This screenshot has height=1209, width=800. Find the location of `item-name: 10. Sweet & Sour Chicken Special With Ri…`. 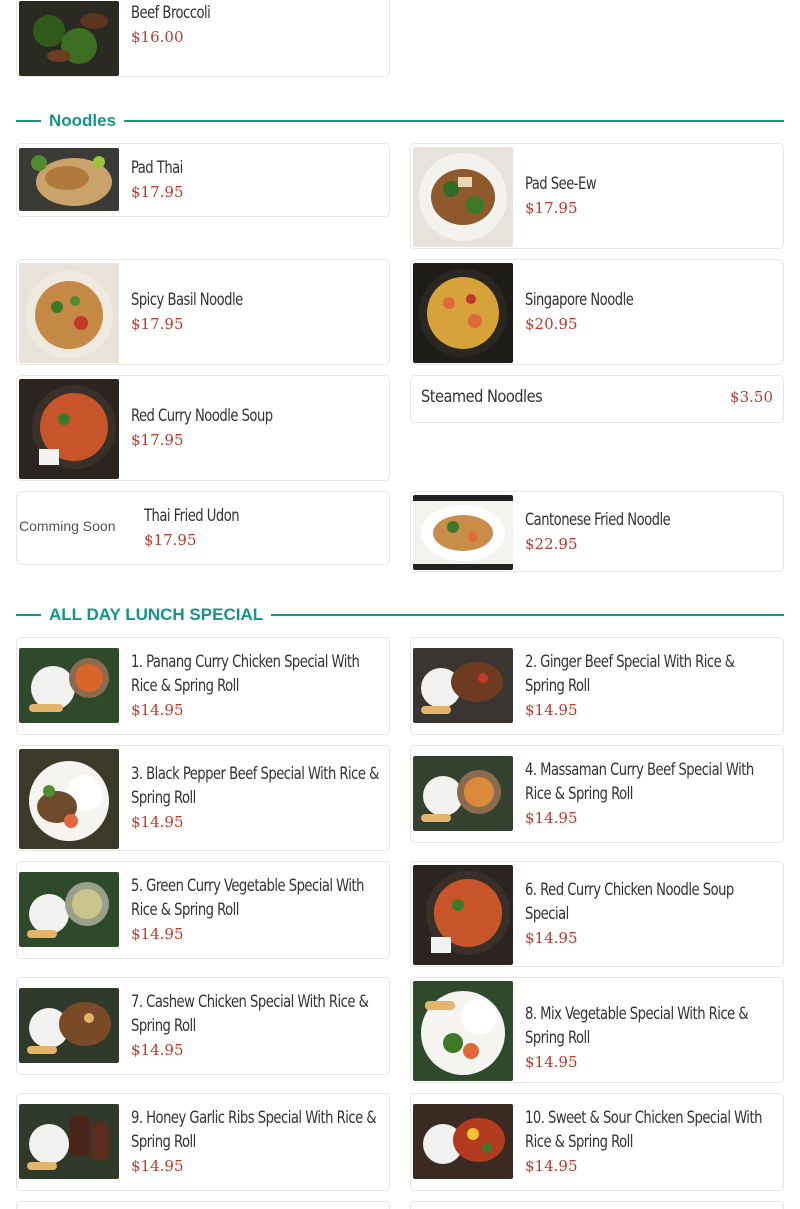

item-name: 10. Sweet & Sour Chicken Special With Ri… is located at coordinates (643, 1130).